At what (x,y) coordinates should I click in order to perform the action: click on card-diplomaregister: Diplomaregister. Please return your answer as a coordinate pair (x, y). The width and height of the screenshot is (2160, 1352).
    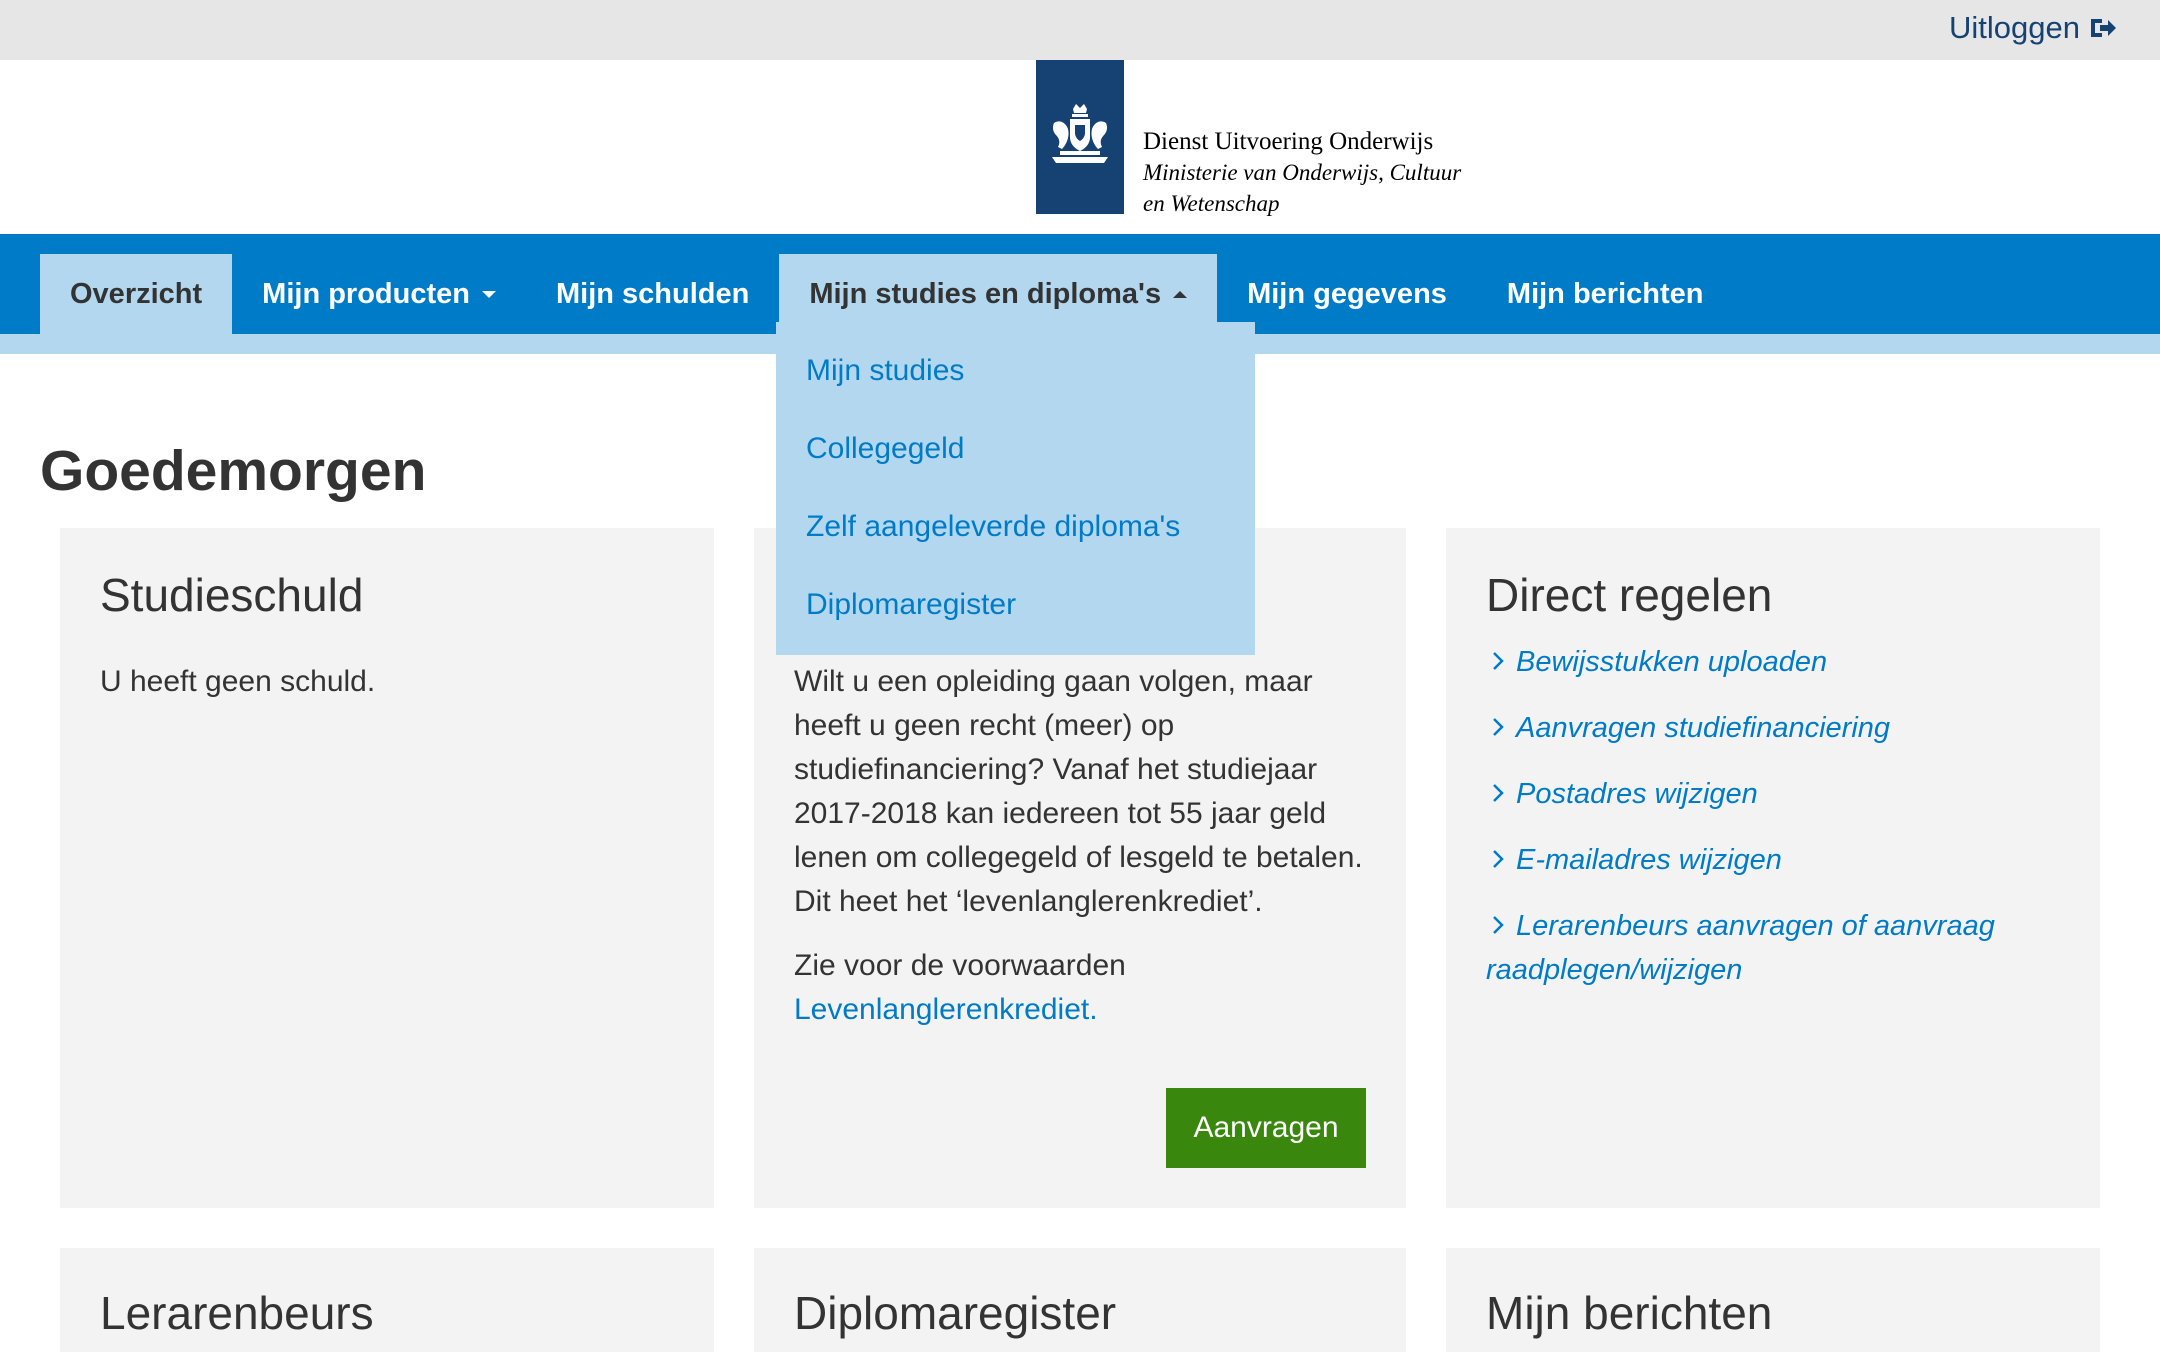
    Looking at the image, I should click on (1080, 1300).